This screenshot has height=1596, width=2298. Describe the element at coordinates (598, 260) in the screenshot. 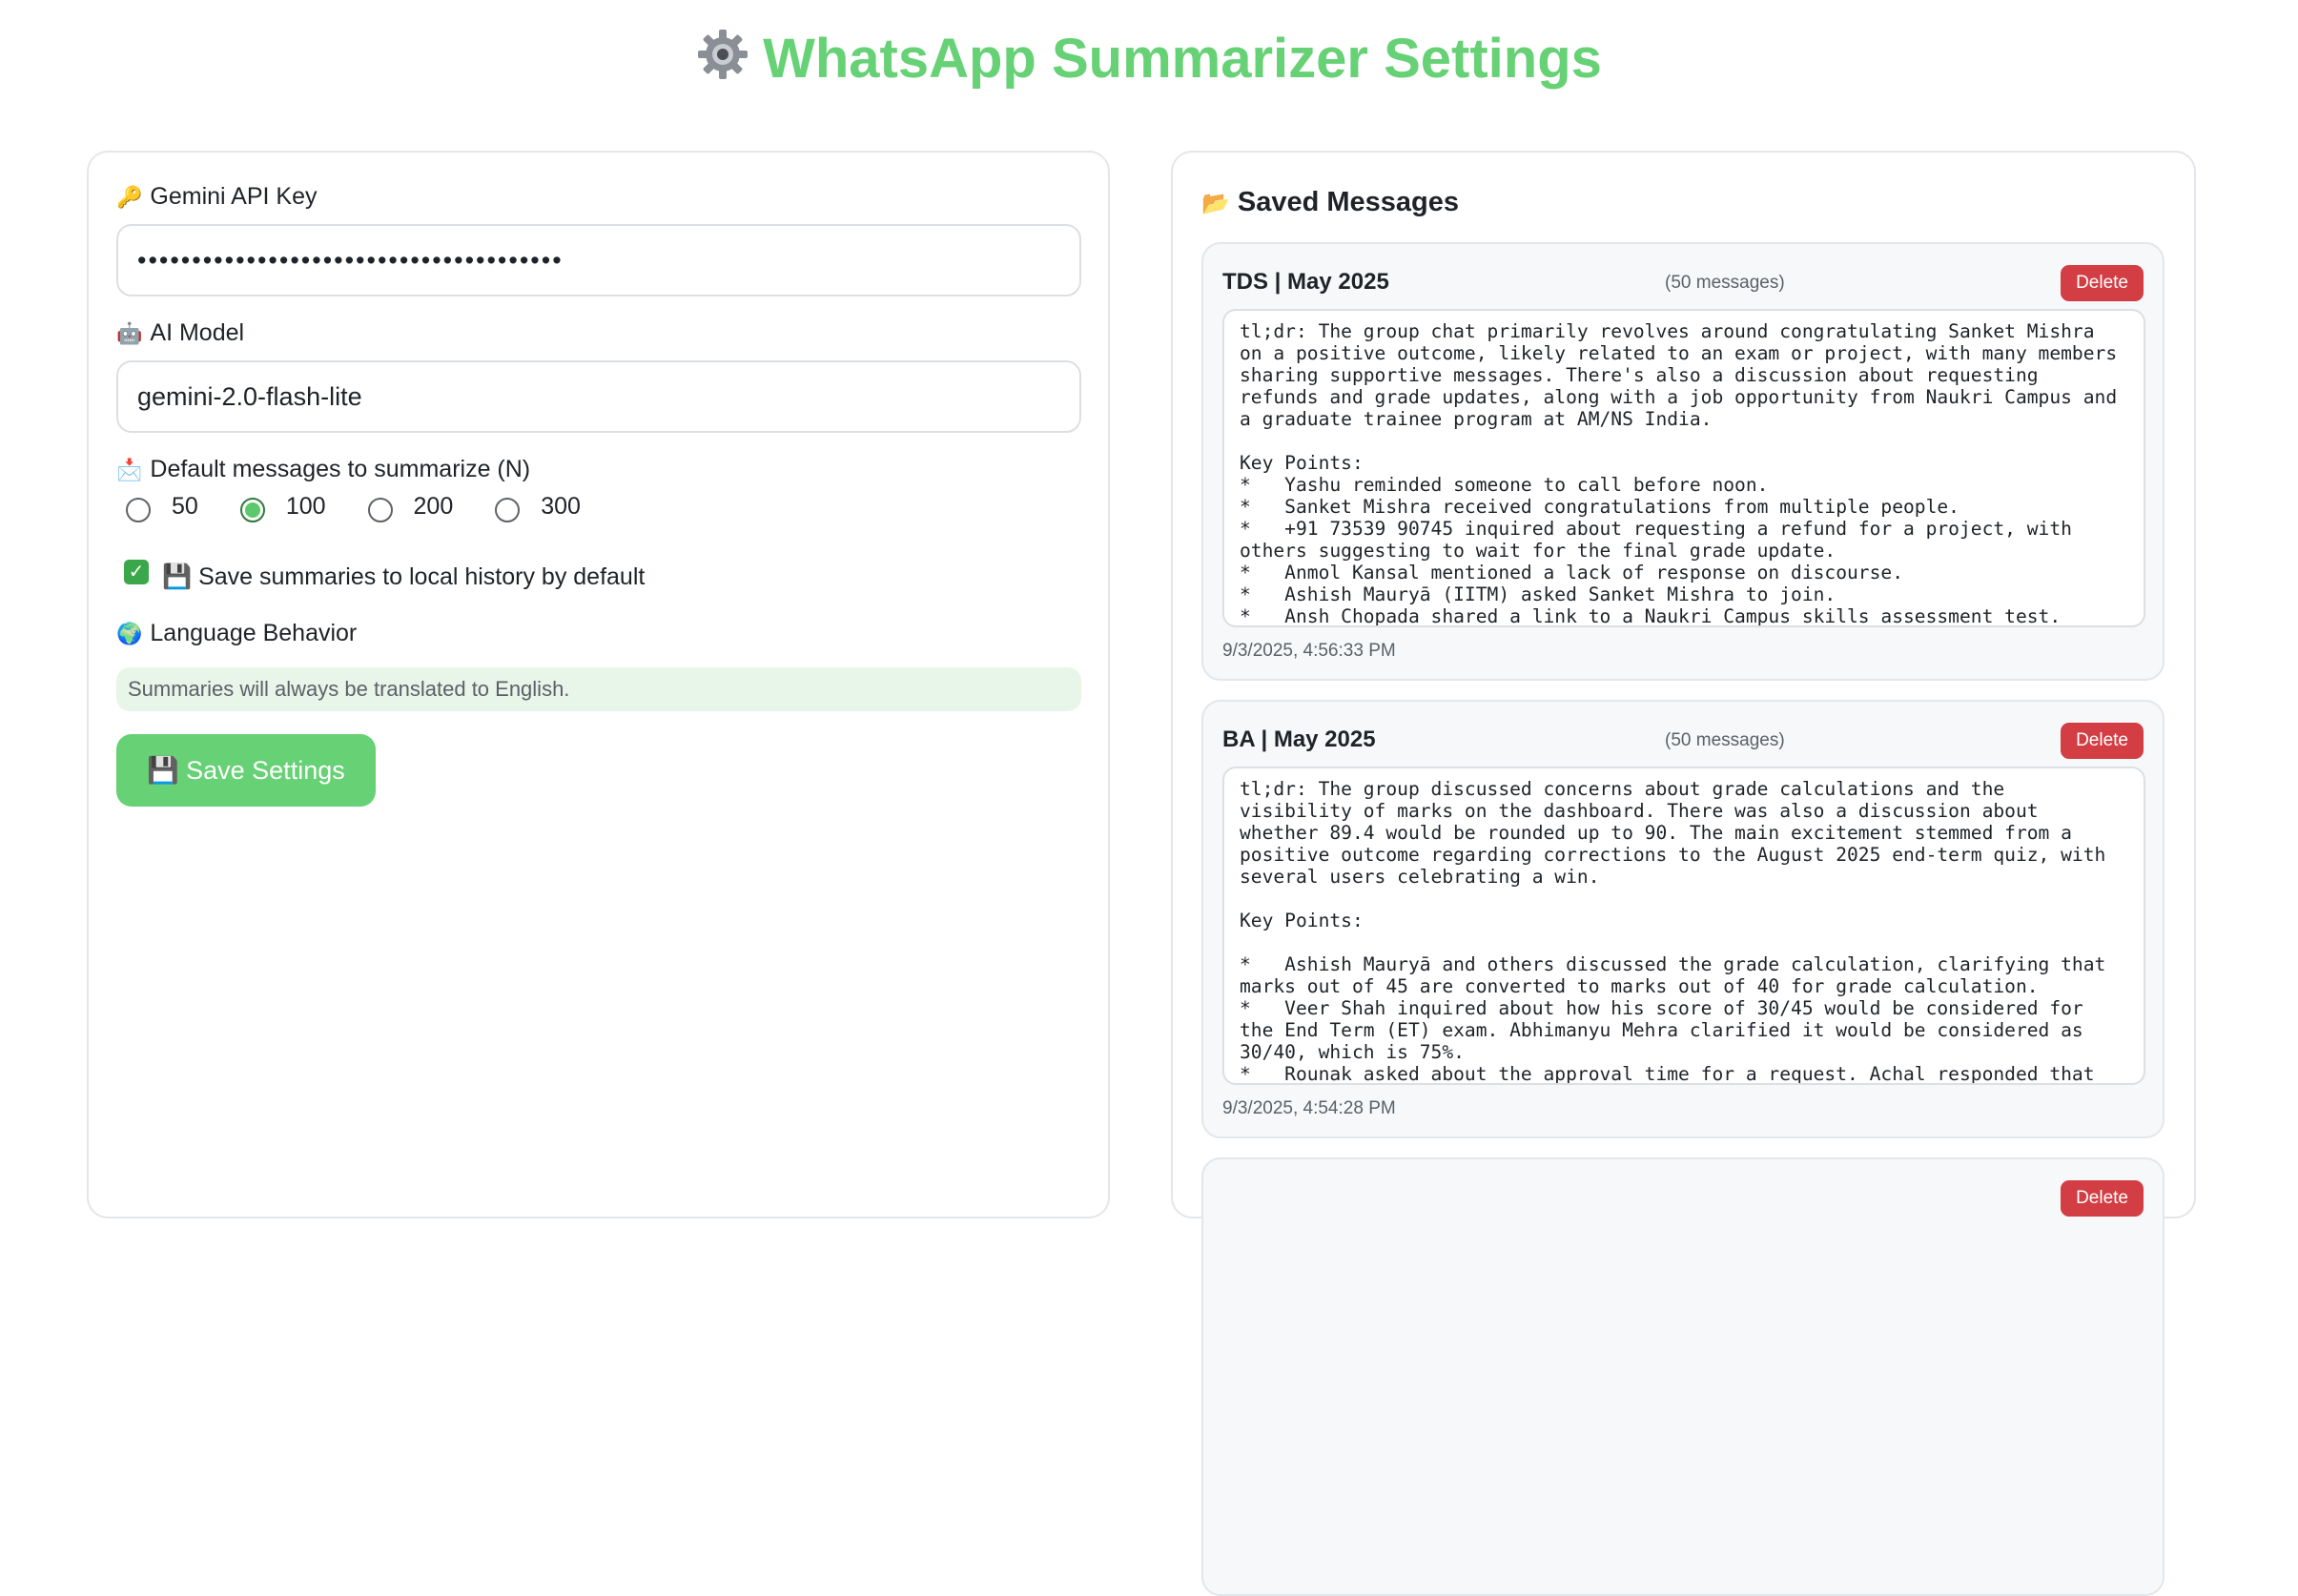

I see `api-key-input` at that location.